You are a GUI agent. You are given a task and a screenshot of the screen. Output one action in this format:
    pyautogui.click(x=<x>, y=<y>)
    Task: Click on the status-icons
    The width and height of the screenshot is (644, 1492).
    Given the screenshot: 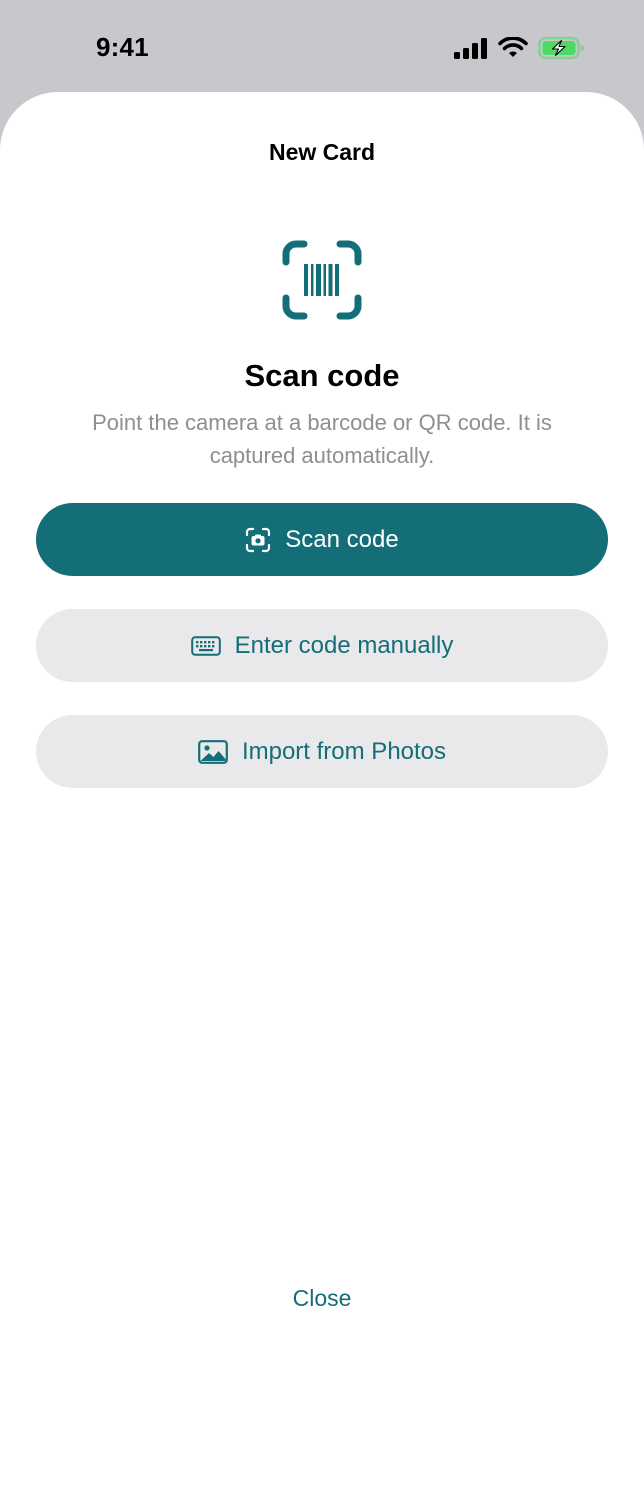 What is the action you would take?
    pyautogui.click(x=520, y=48)
    